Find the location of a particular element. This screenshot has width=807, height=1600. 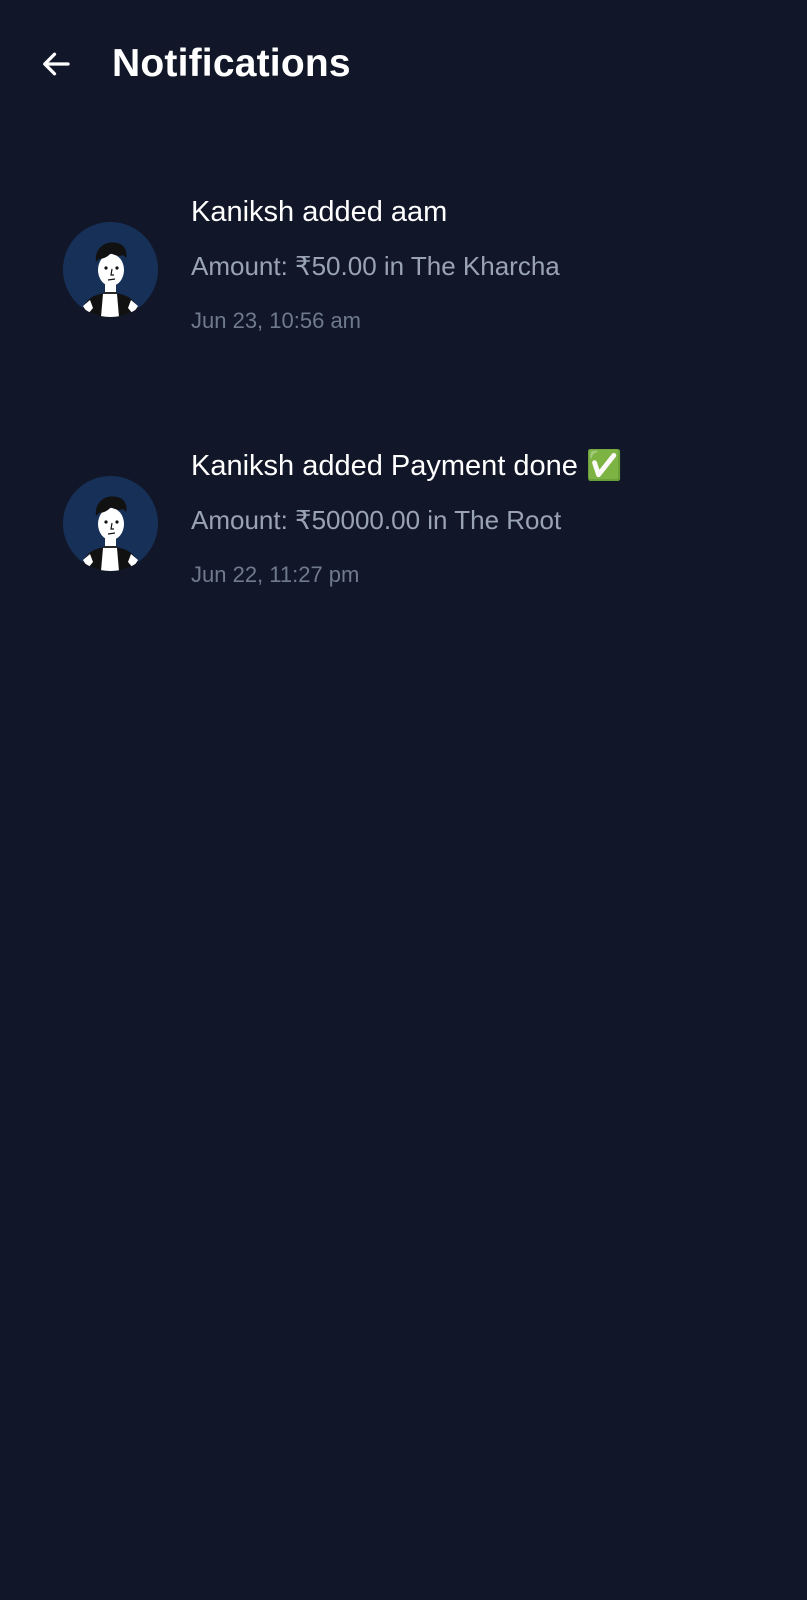

notification-timestamp: Jun 22, 11:27 pm is located at coordinates (275, 574).